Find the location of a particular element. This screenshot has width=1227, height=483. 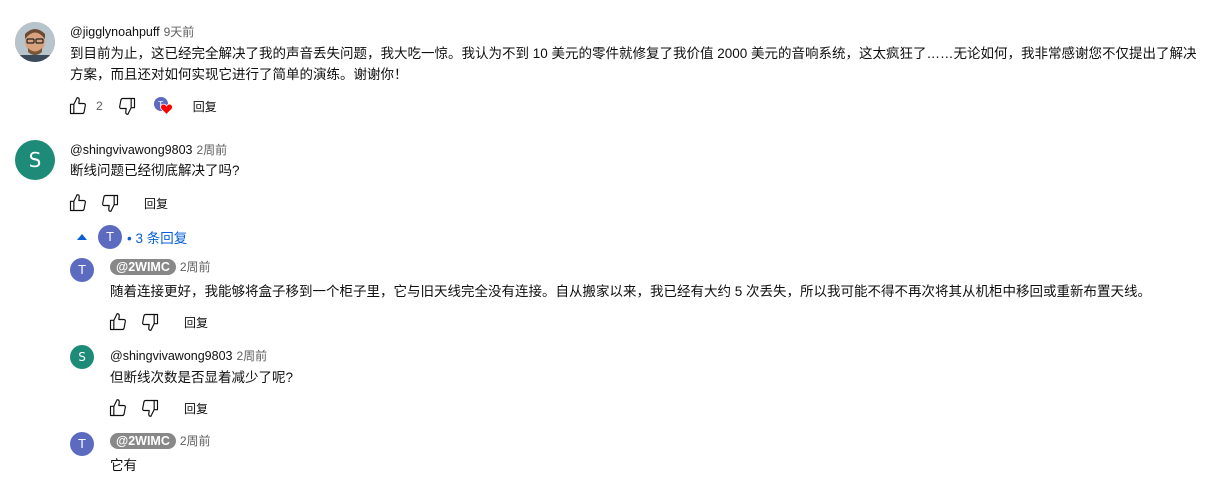

comment-actions: 回复 is located at coordinates (117, 203).